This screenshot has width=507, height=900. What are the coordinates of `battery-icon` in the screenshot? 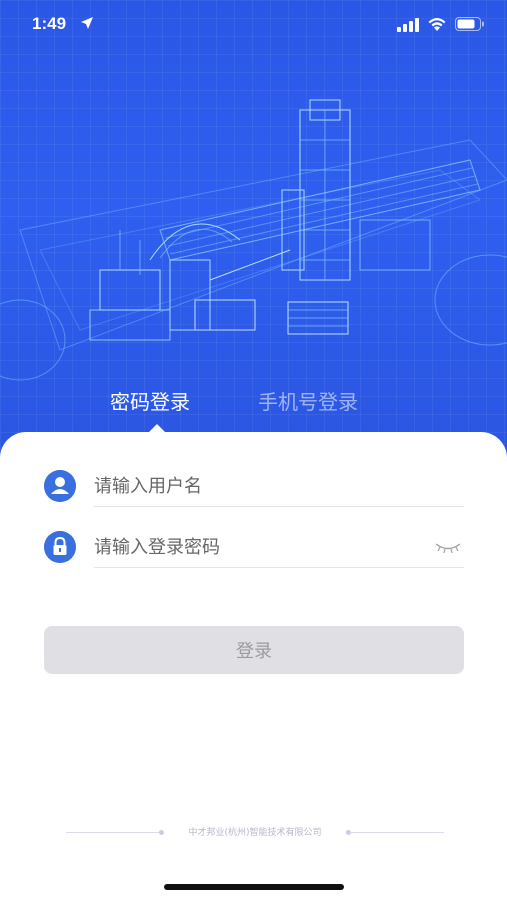 It's located at (469, 24).